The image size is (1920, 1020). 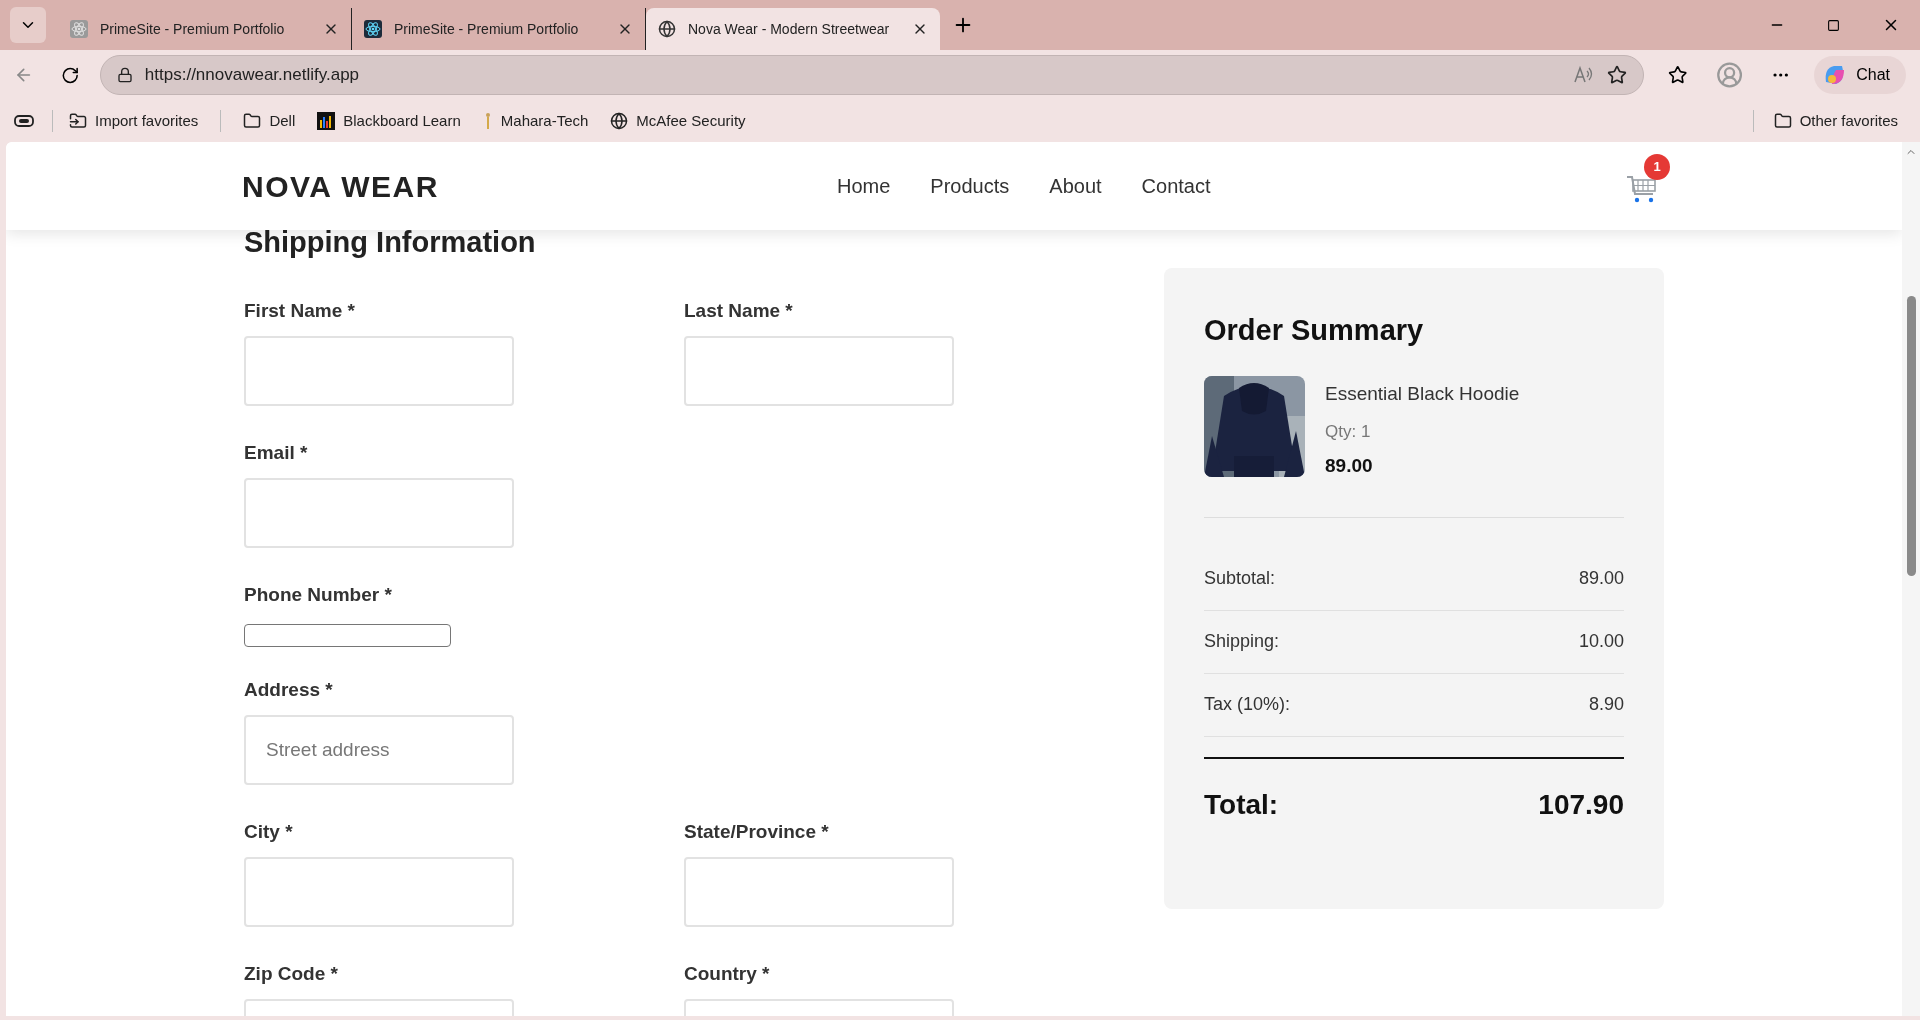 I want to click on tab-actions-icon, so click(x=25, y=121).